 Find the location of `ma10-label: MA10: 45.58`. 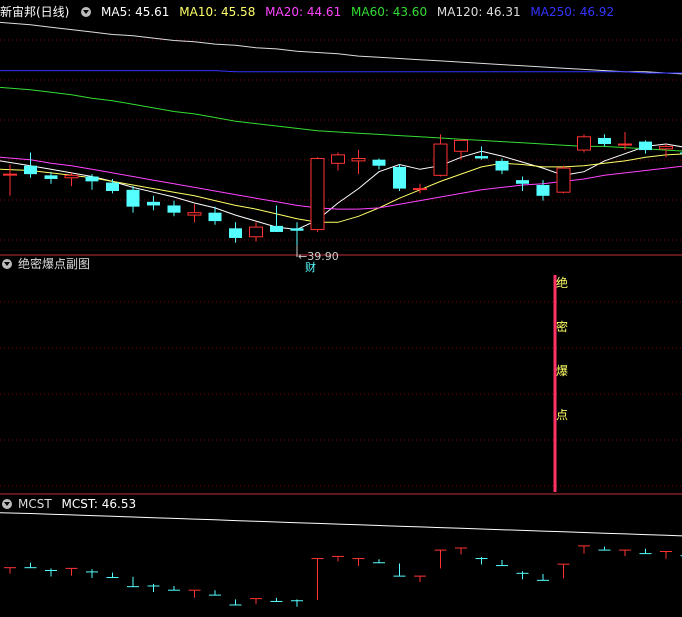

ma10-label: MA10: 45.58 is located at coordinates (217, 12).